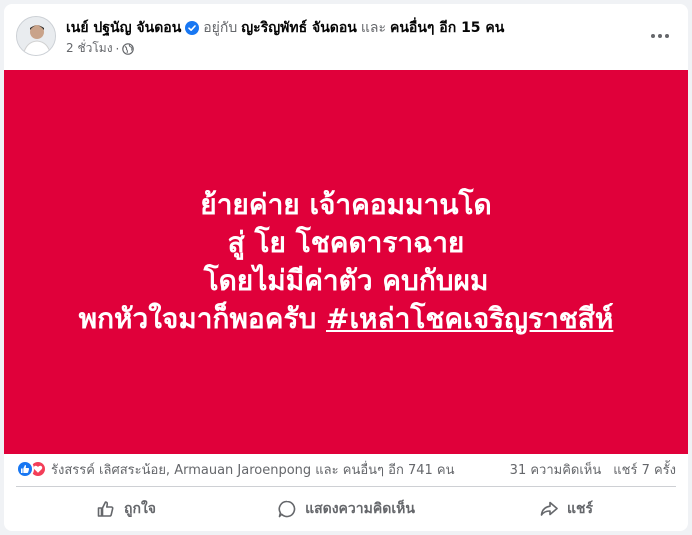 The width and height of the screenshot is (692, 535). I want to click on hashtag-link: #เหล่าโชคเจริญราชสีห์, so click(469, 318).